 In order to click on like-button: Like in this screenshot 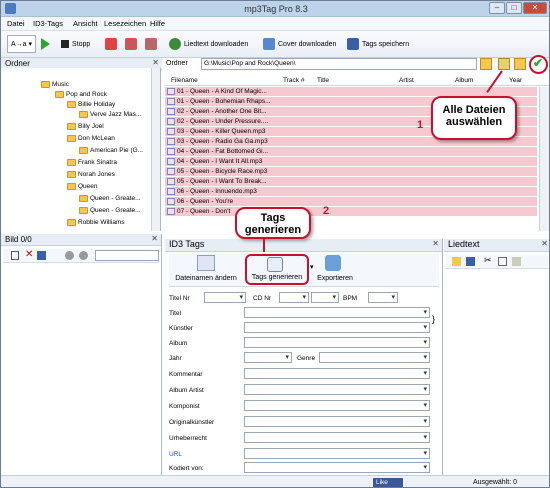, I will do `click(388, 482)`.